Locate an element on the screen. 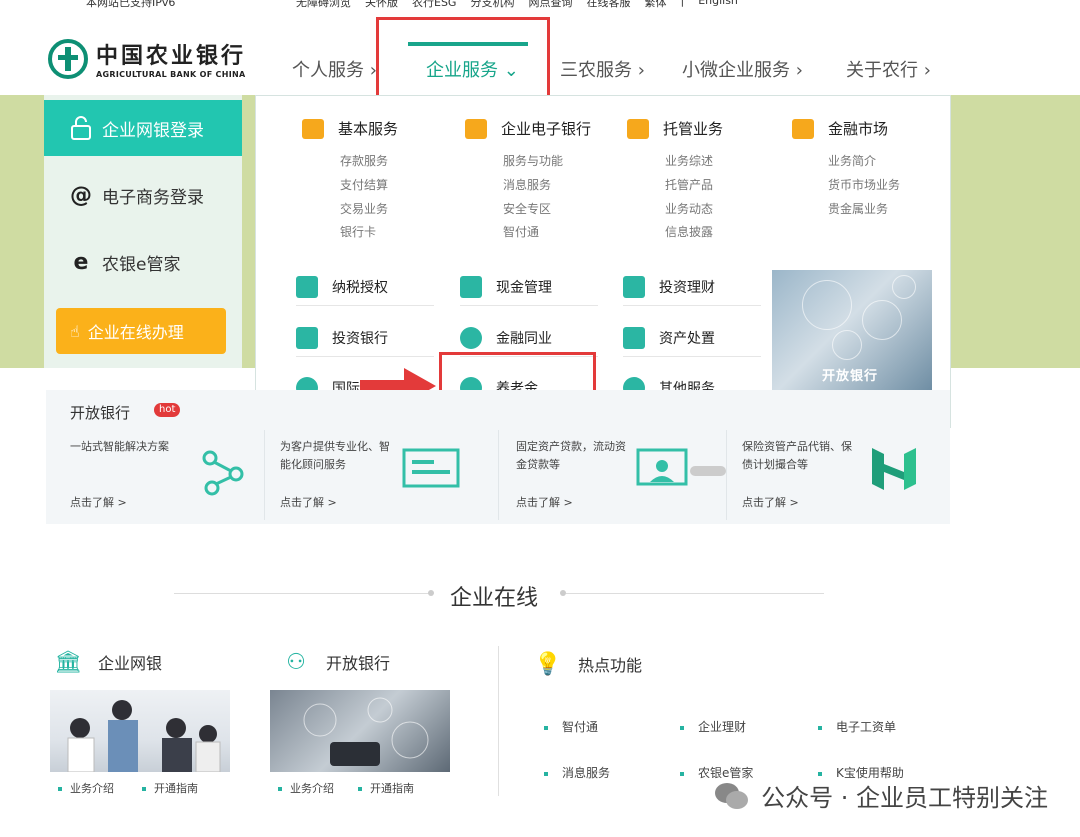  sidebar-item-e-manager: e 农银e管家 is located at coordinates (143, 262).